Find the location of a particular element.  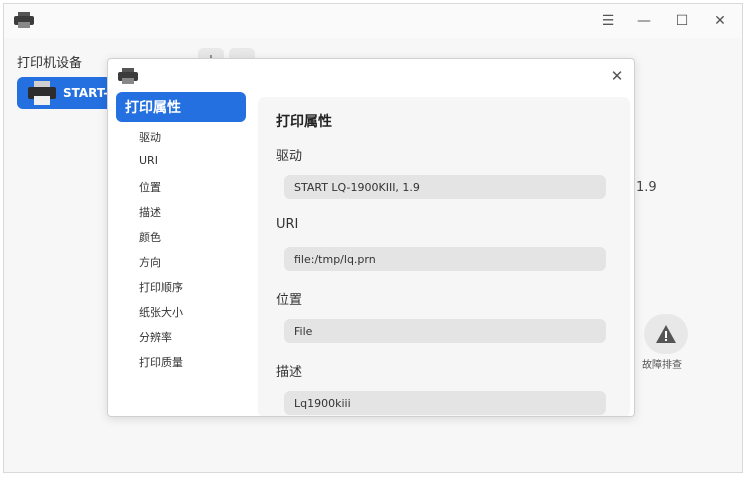

close-window-button: ✕ is located at coordinates (720, 21).